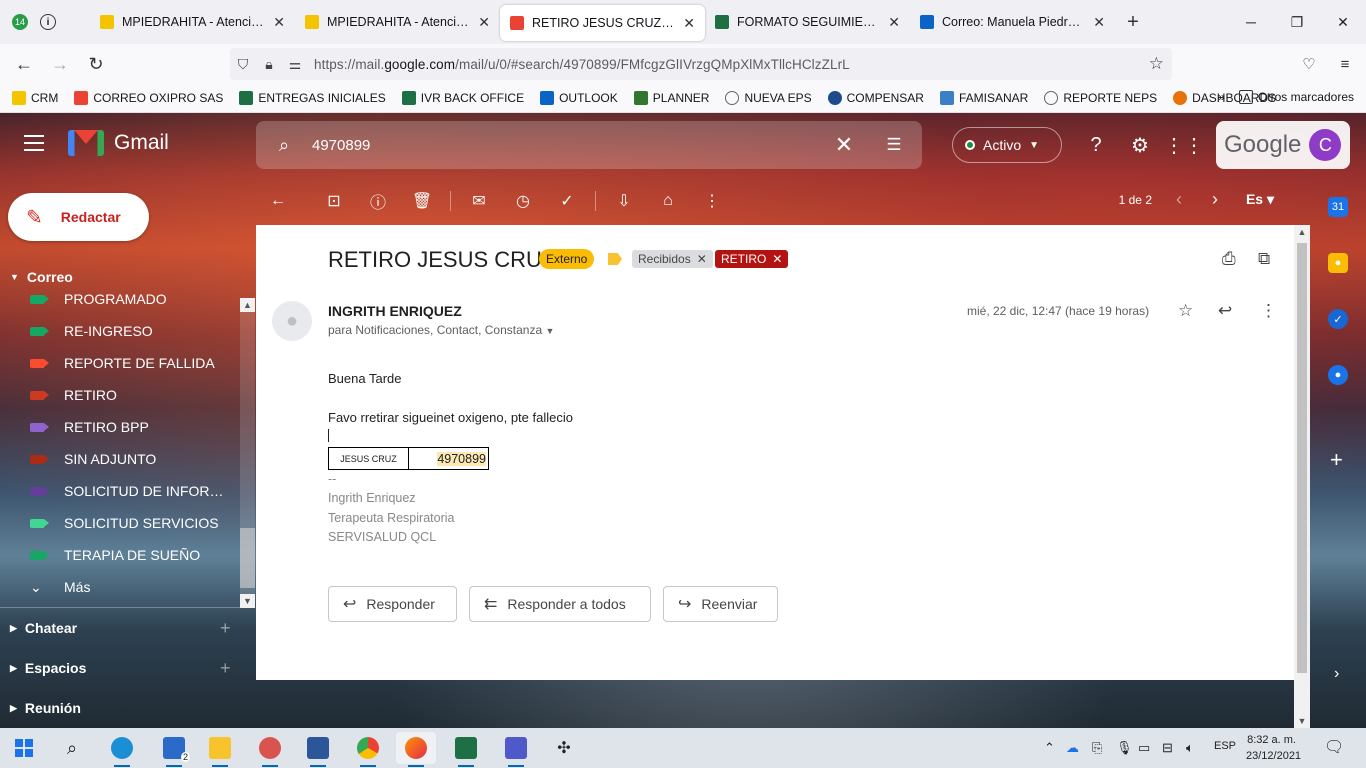 This screenshot has width=1366, height=768. I want to click on restore-icon: ❐, so click(1297, 22).